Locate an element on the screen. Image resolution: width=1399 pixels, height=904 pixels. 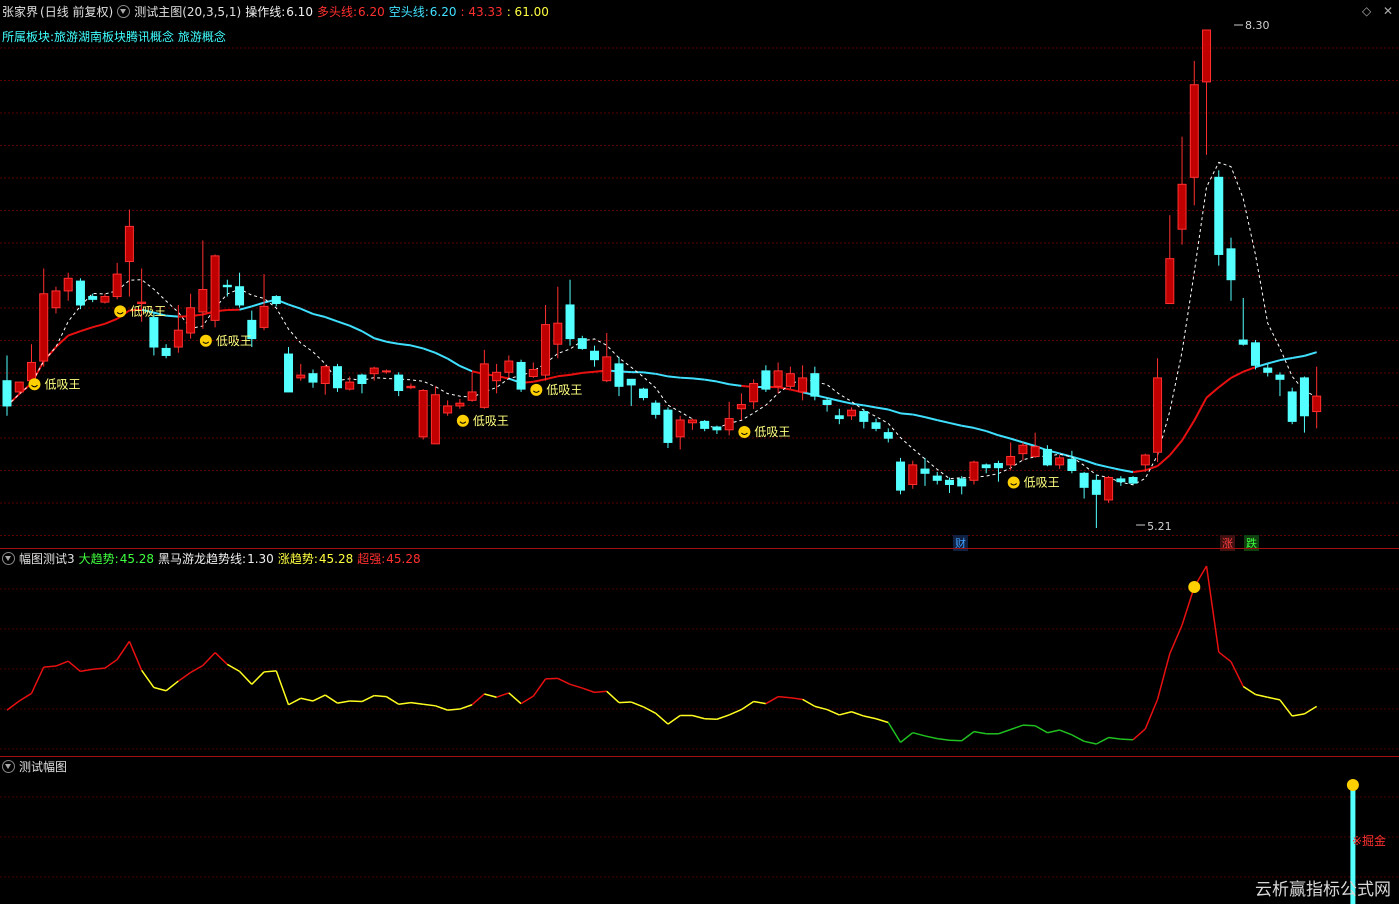
signal-label: 低吸王 is located at coordinates (772, 432).